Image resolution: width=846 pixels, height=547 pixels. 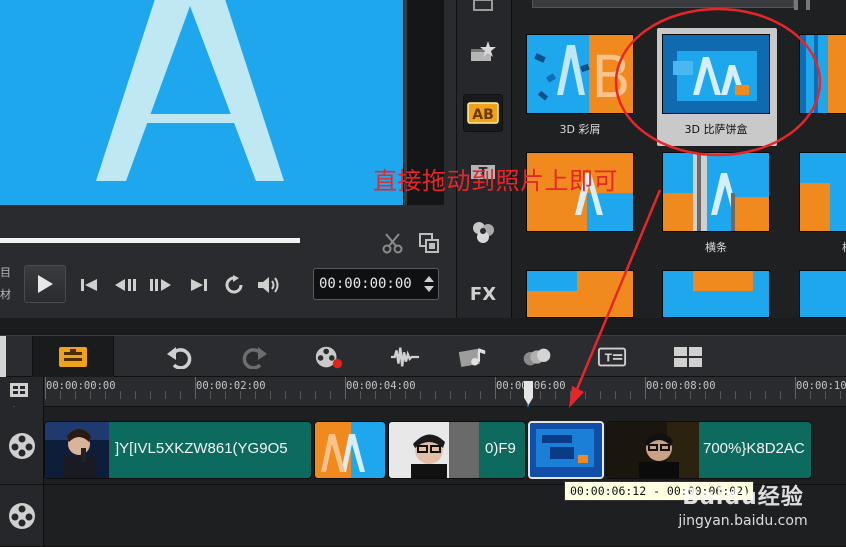 What do you see at coordinates (821, 386) in the screenshot?
I see `ruler-time-label: 00:00:10` at bounding box center [821, 386].